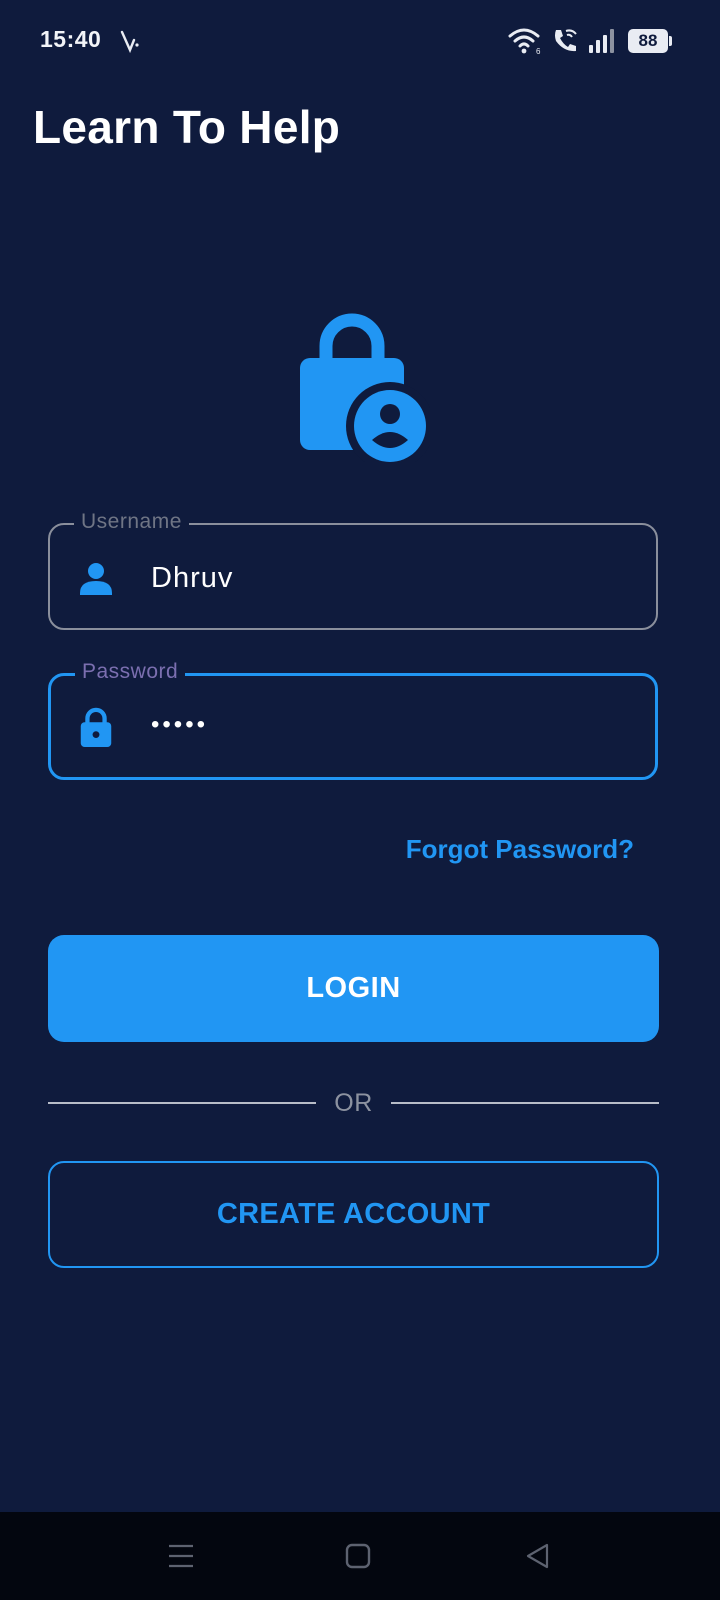 Image resolution: width=720 pixels, height=1600 pixels. I want to click on lock-person-icon, so click(365, 387).